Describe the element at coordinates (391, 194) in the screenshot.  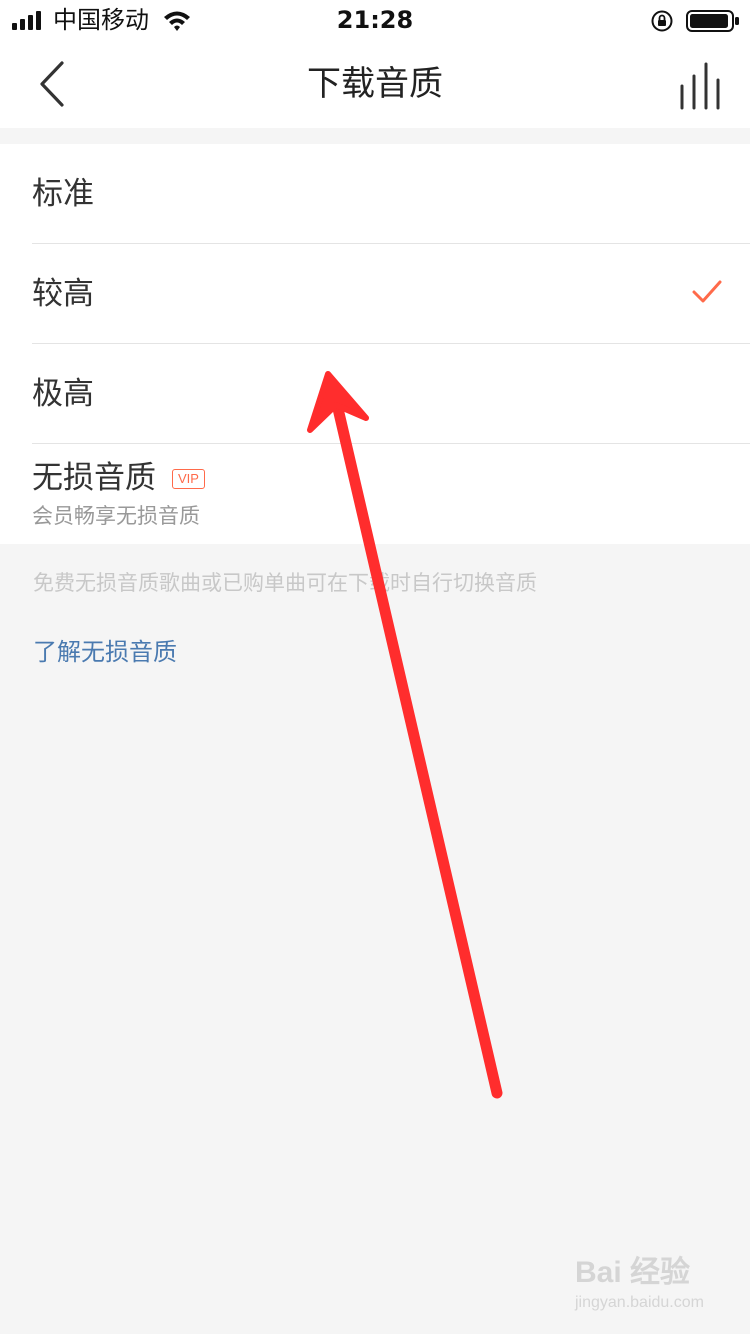
I see `quality-option-standard: 标准` at that location.